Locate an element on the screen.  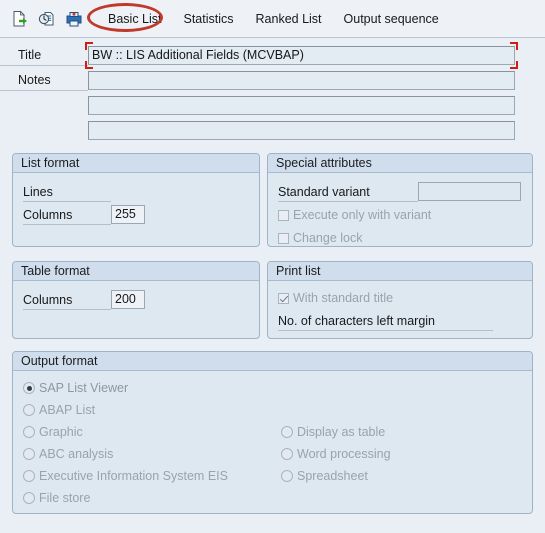
group-table-format: Table format Columns is located at coordinates (136, 300).